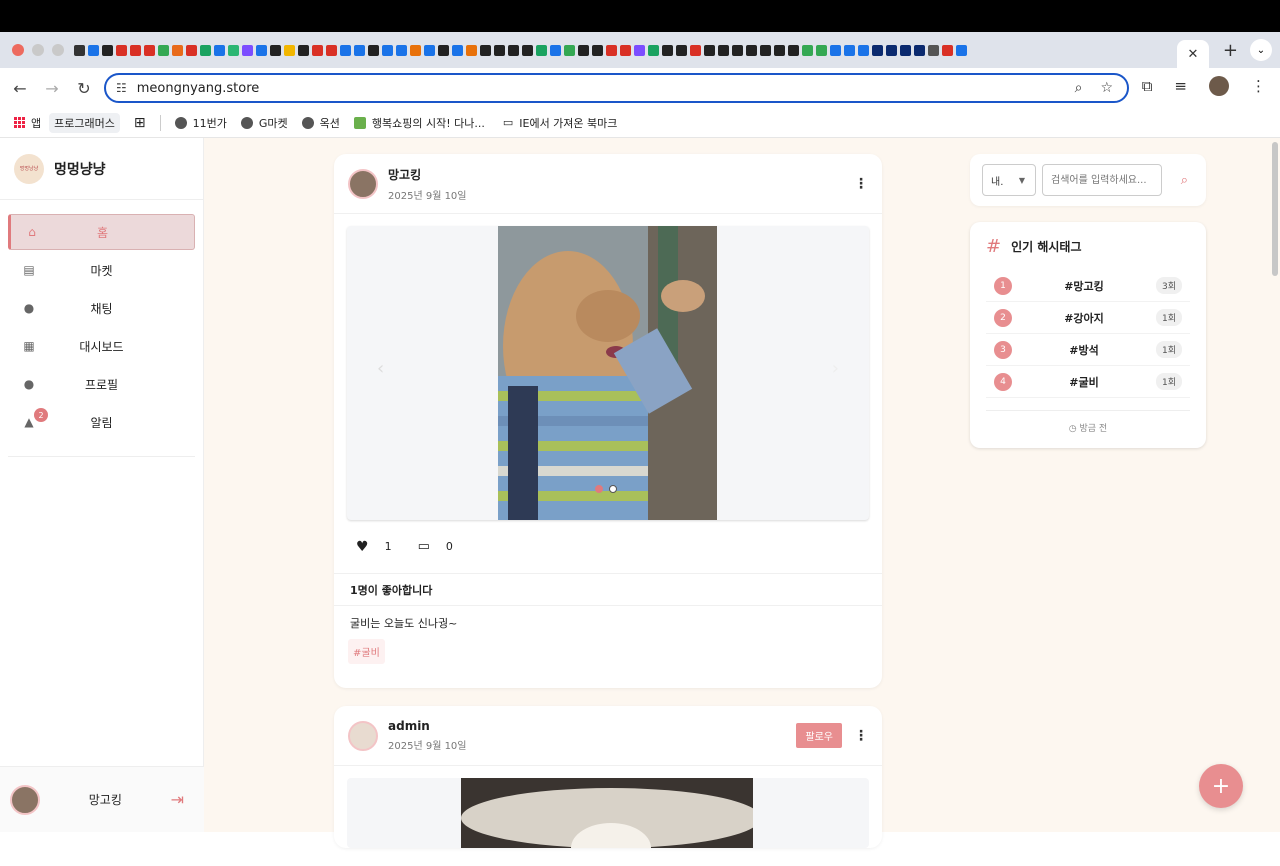  I want to click on post-author: admin, so click(427, 726).